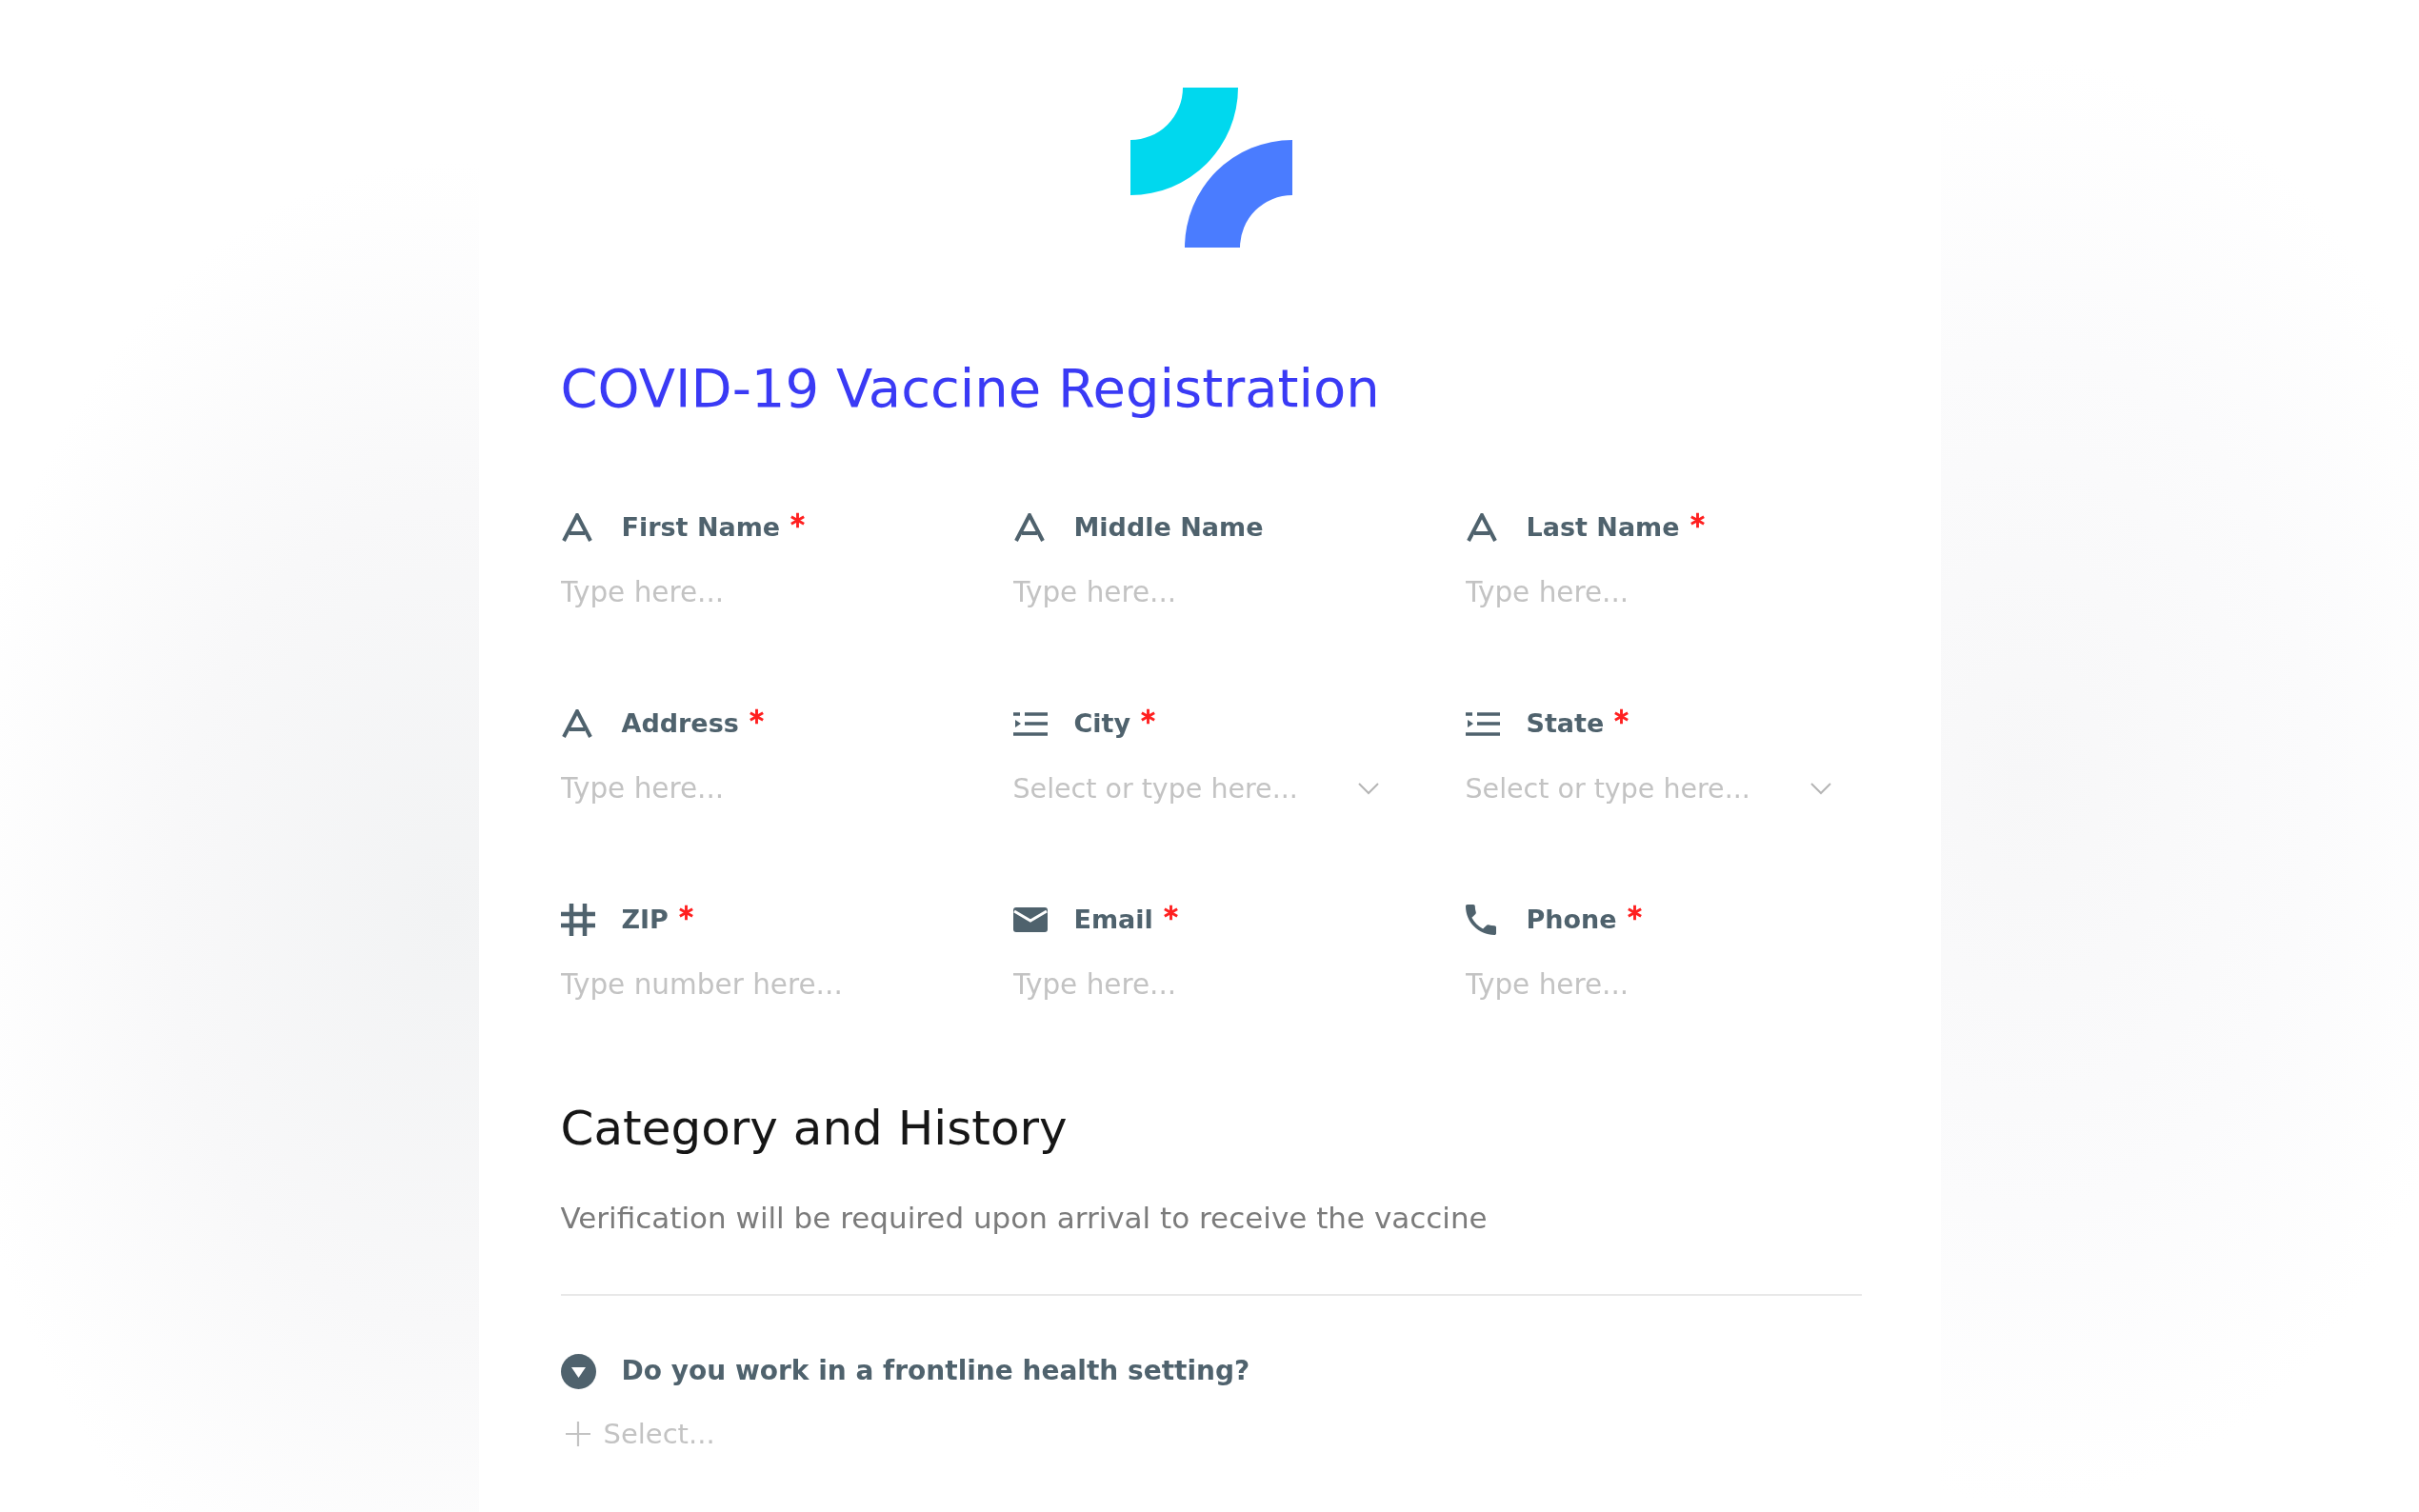 This screenshot has width=2419, height=1512. I want to click on field-label: First Name, so click(701, 527).